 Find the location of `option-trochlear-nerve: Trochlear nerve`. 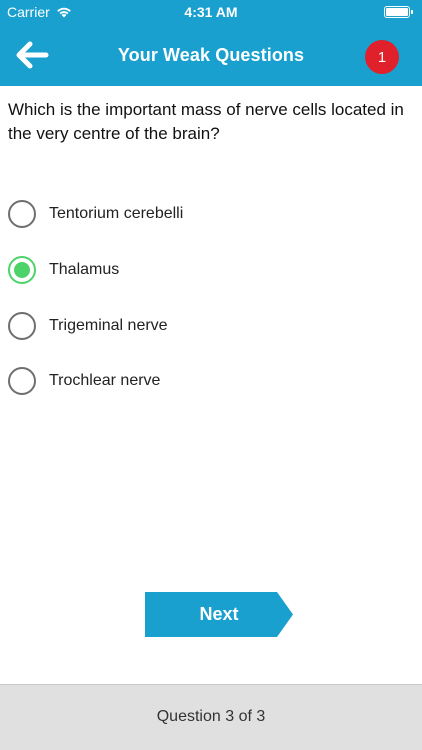

option-trochlear-nerve: Trochlear nerve is located at coordinates (198, 381).